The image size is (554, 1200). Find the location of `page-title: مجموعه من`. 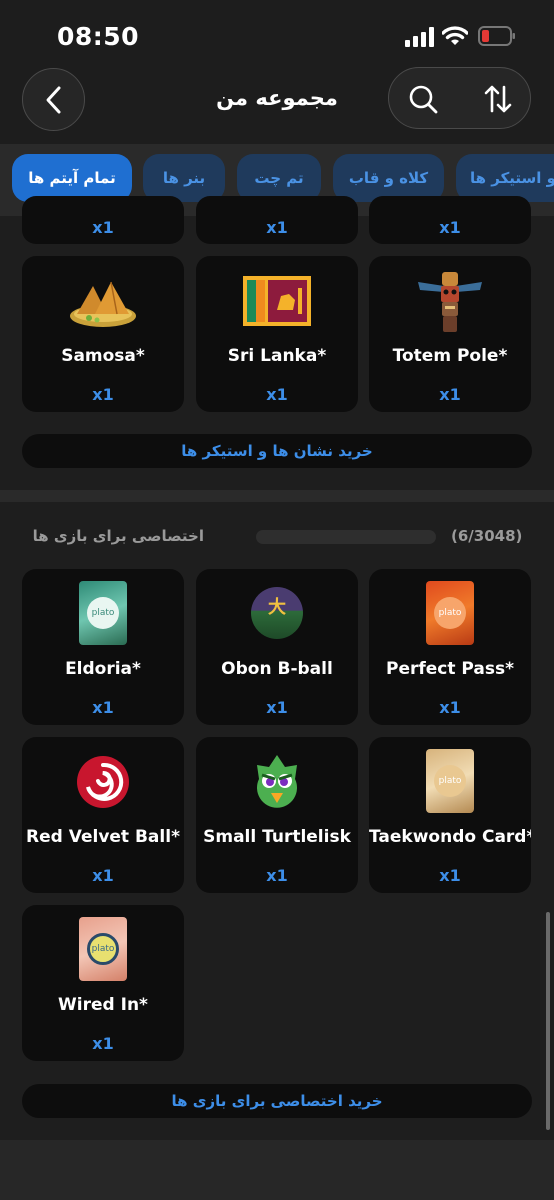

page-title: مجموعه من is located at coordinates (277, 98).